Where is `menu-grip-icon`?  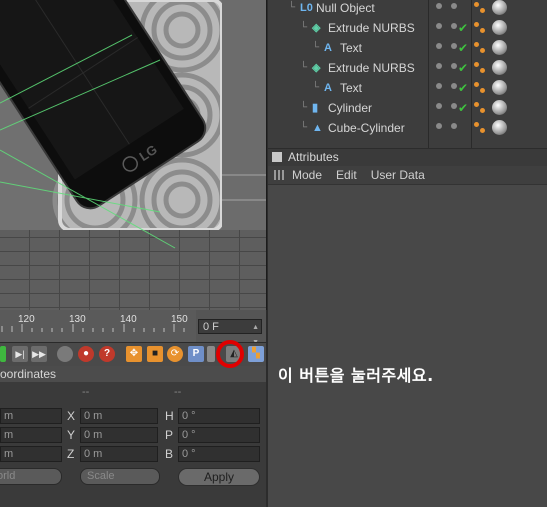
menu-grip-icon is located at coordinates (279, 175).